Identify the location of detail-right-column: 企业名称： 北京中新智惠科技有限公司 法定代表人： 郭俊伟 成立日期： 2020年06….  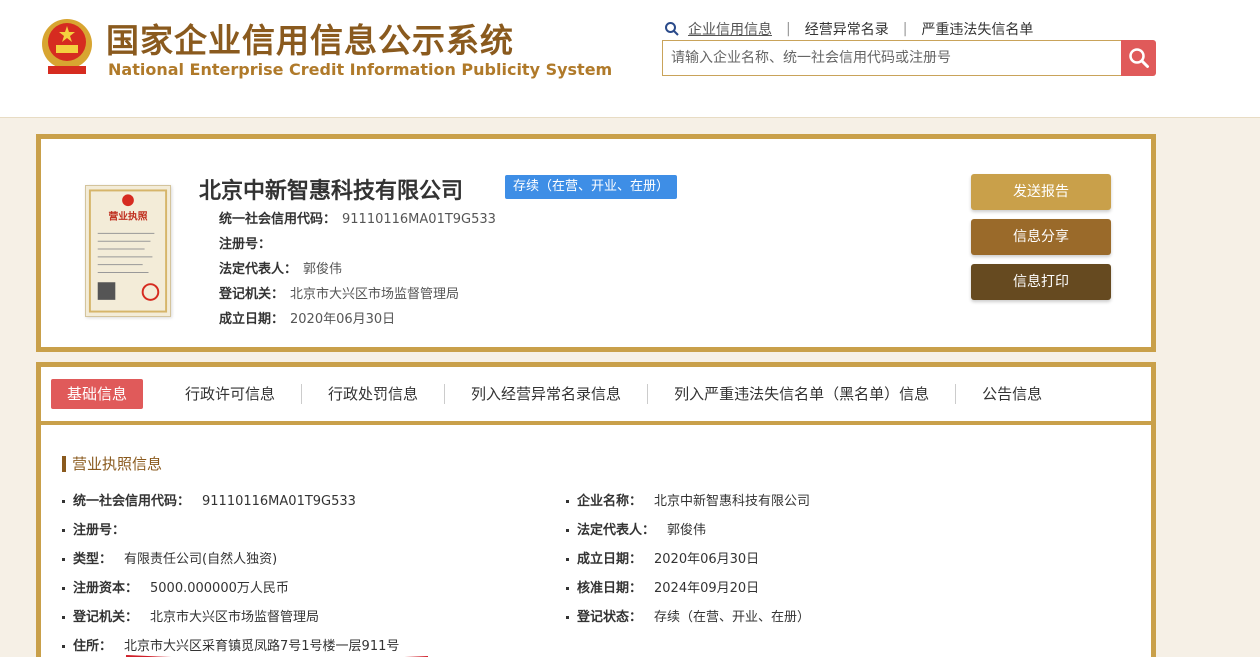
(688, 559).